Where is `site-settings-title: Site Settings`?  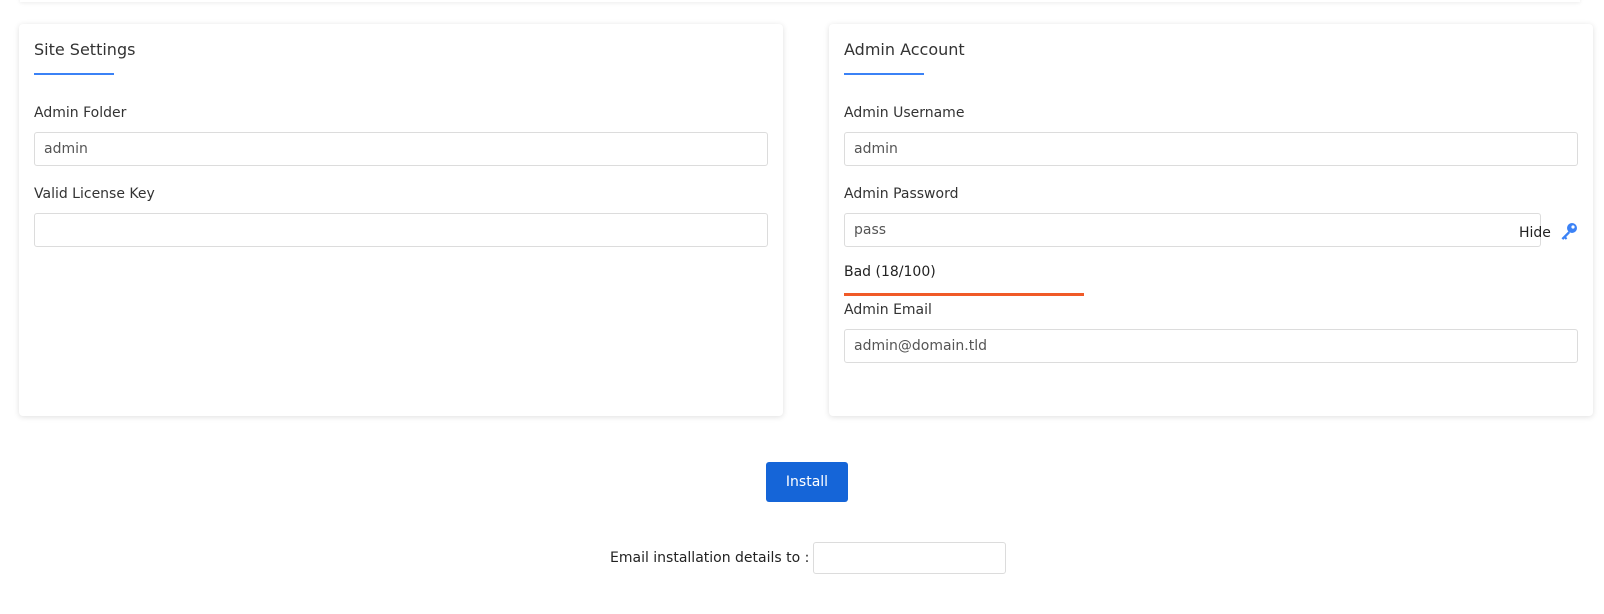 site-settings-title: Site Settings is located at coordinates (85, 49).